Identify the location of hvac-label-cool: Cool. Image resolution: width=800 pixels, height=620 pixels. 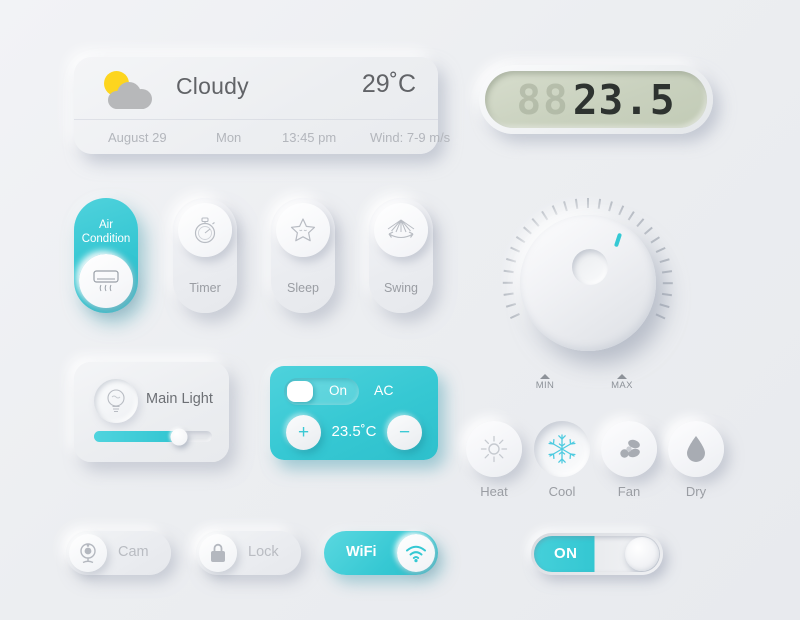
(562, 491).